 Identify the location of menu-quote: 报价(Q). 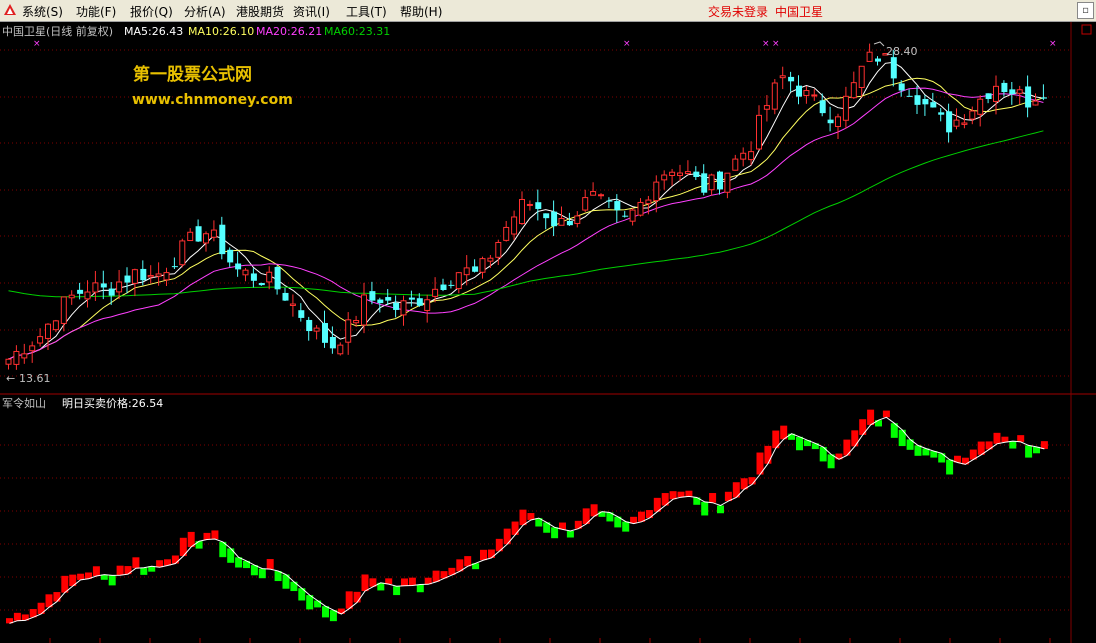
(151, 11).